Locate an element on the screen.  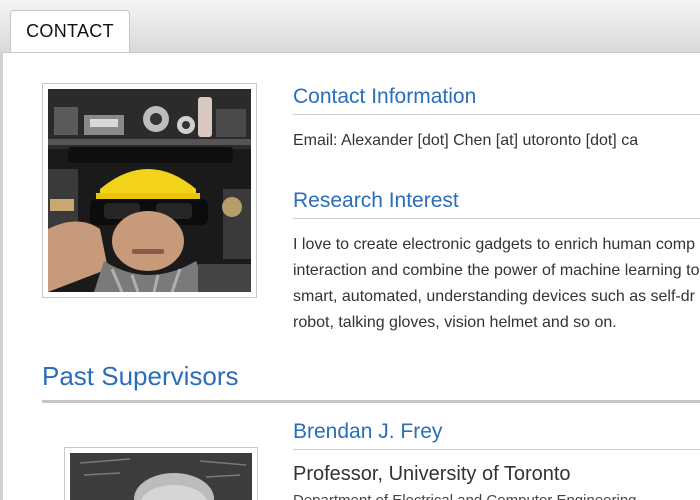
contact-heading-rule is located at coordinates (496, 114).